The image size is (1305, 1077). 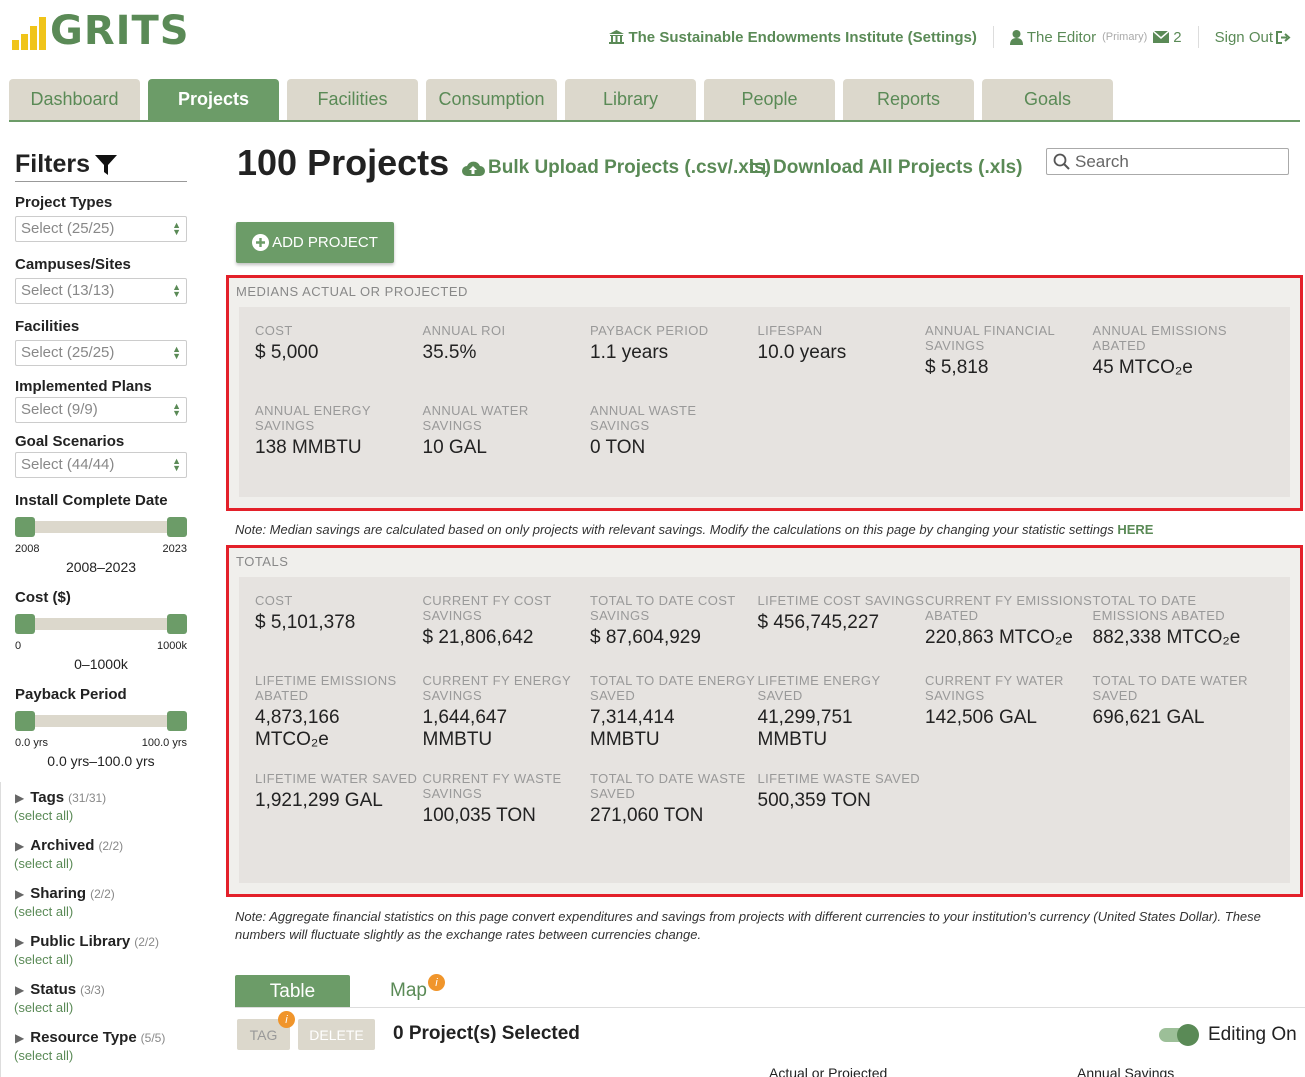 I want to click on stat-value: $ 456,745,227, so click(x=818, y=622).